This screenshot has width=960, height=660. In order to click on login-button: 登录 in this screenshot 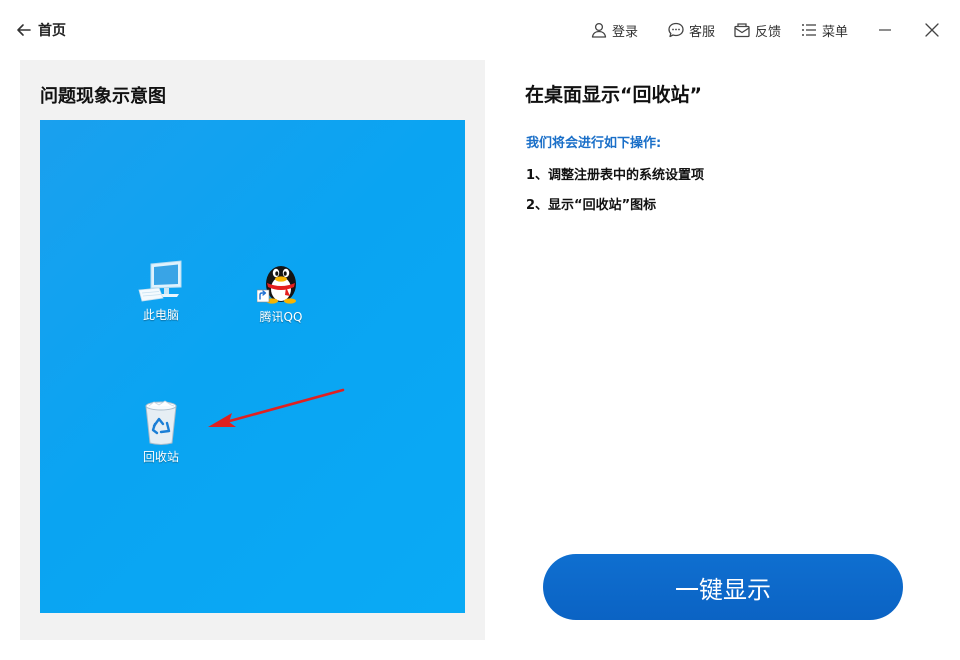, I will do `click(614, 30)`.